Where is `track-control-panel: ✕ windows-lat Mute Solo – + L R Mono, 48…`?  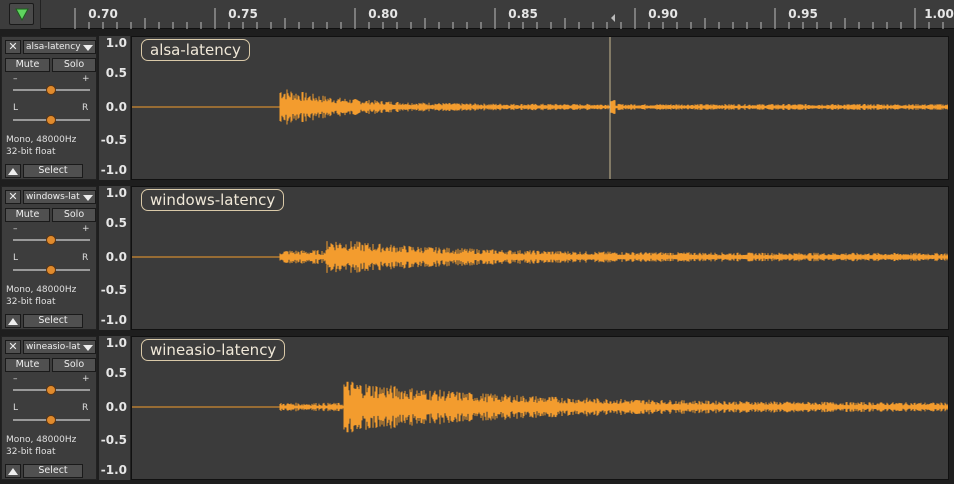 track-control-panel: ✕ windows-lat Mute Solo – + L R Mono, 48… is located at coordinates (49, 258).